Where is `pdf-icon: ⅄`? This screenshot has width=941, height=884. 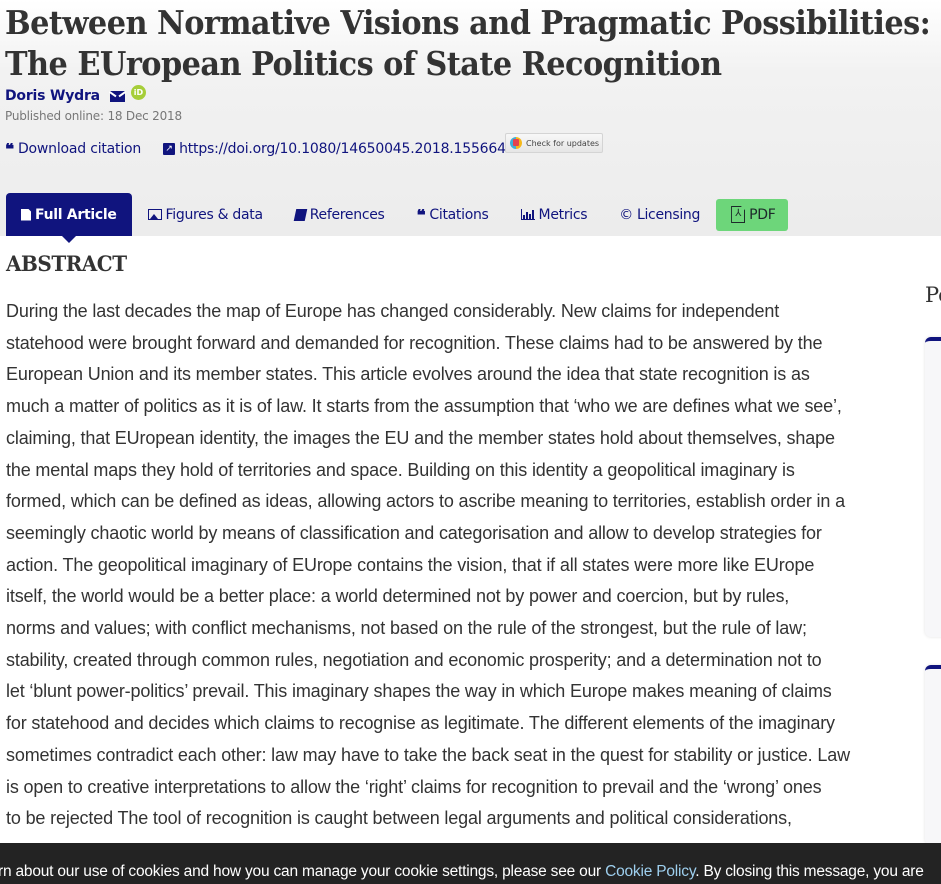
pdf-icon: ⅄ is located at coordinates (738, 214).